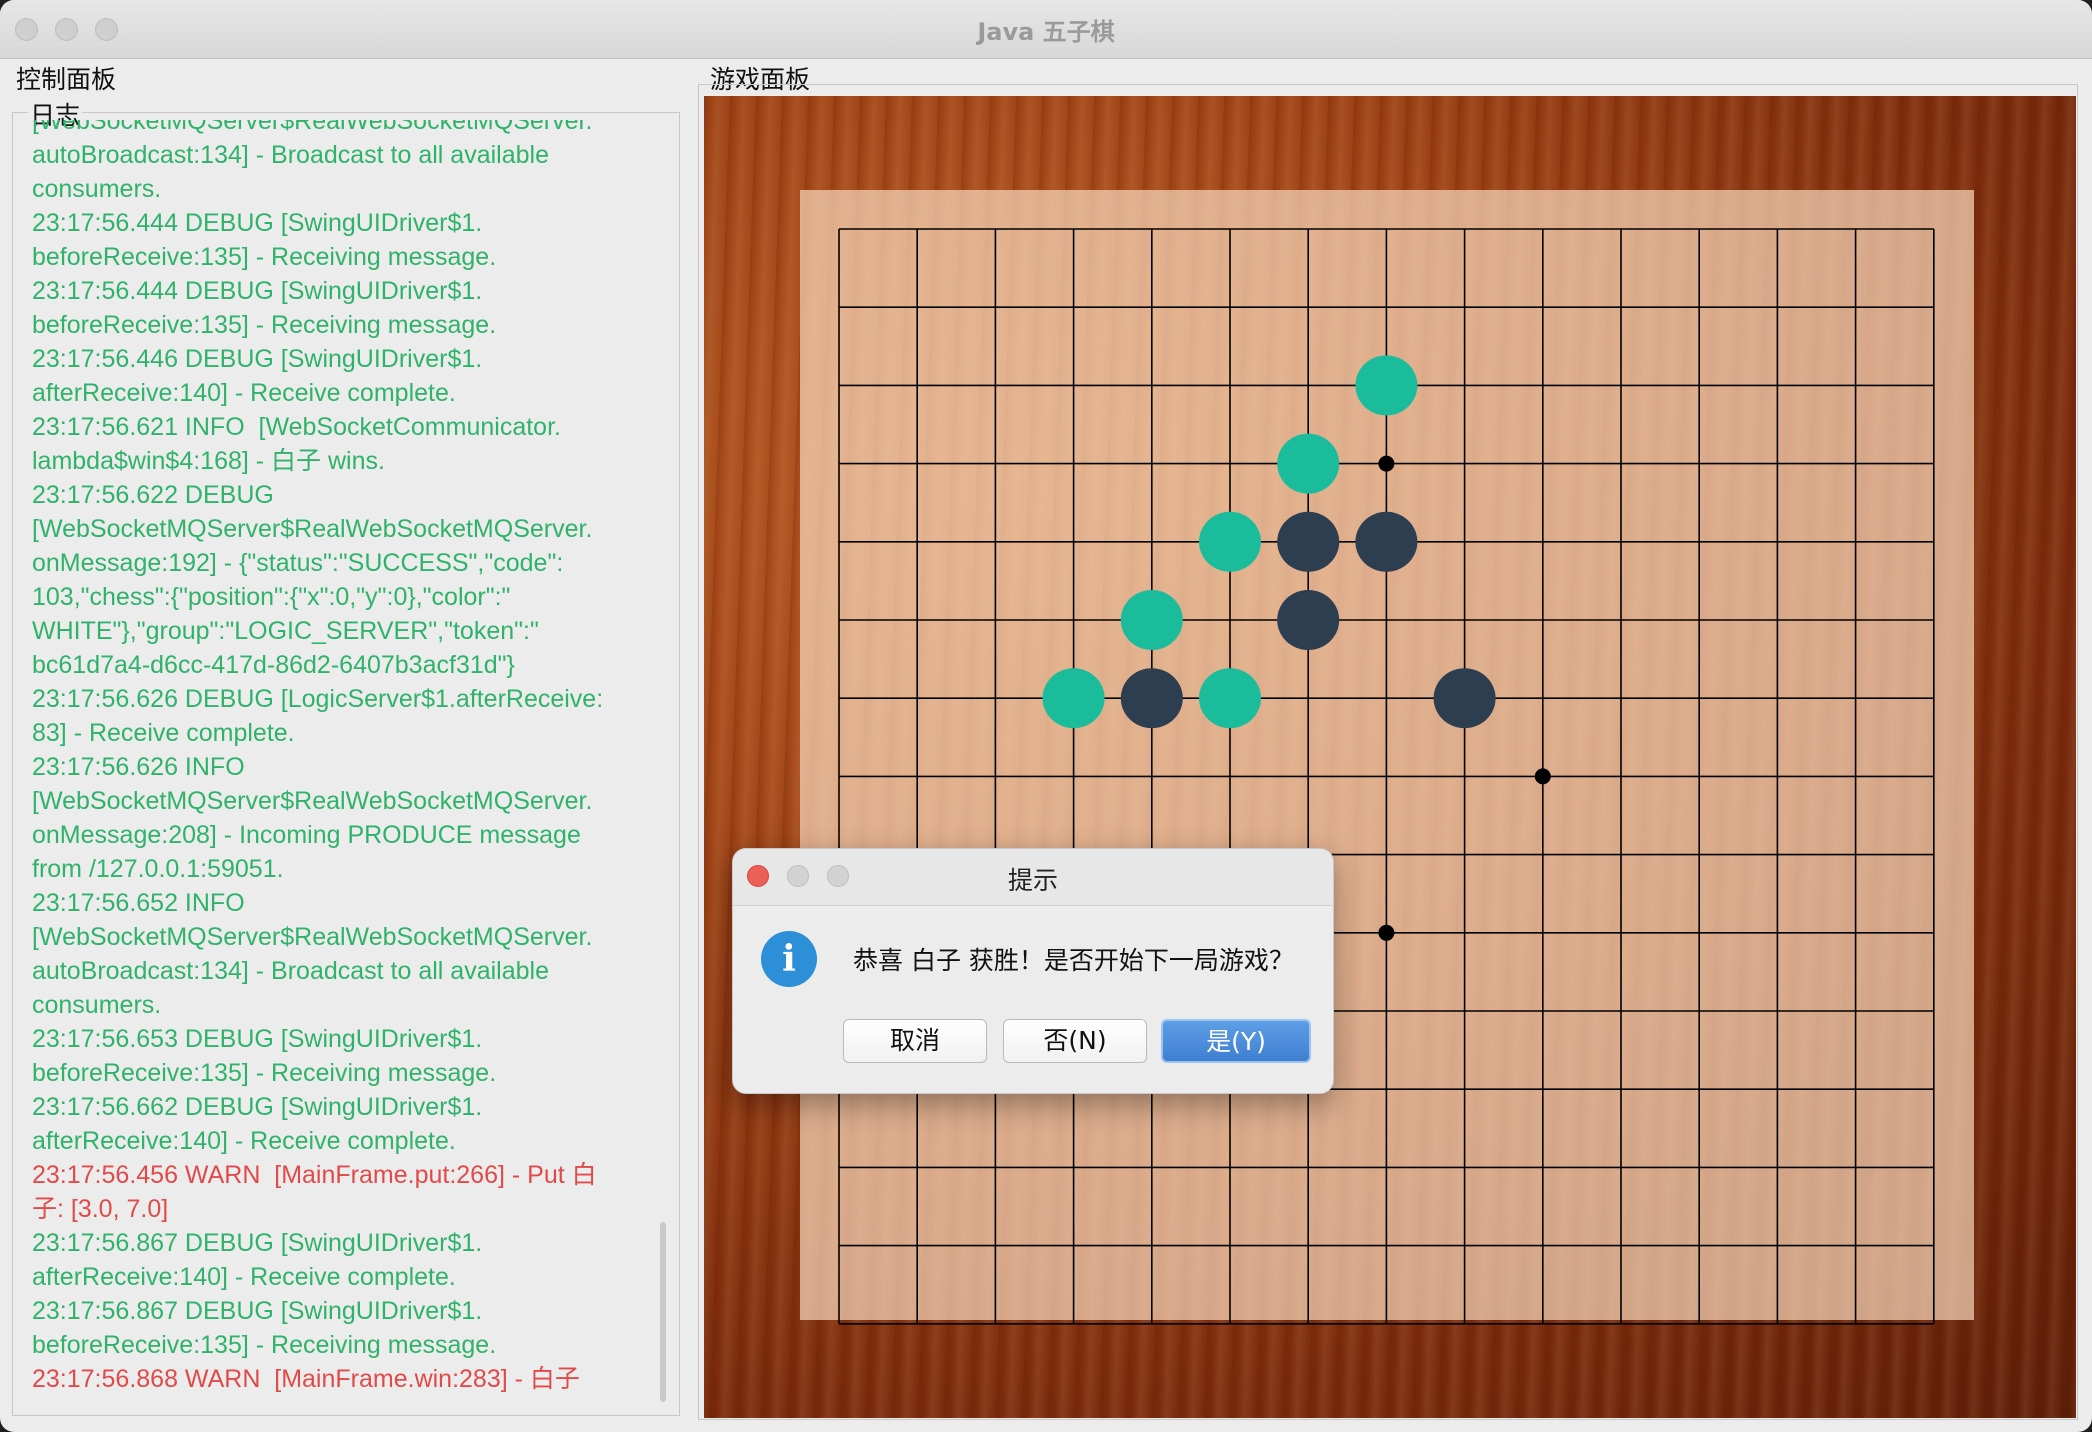 The image size is (2092, 1432). I want to click on dialog-title: 提示, so click(1032, 880).